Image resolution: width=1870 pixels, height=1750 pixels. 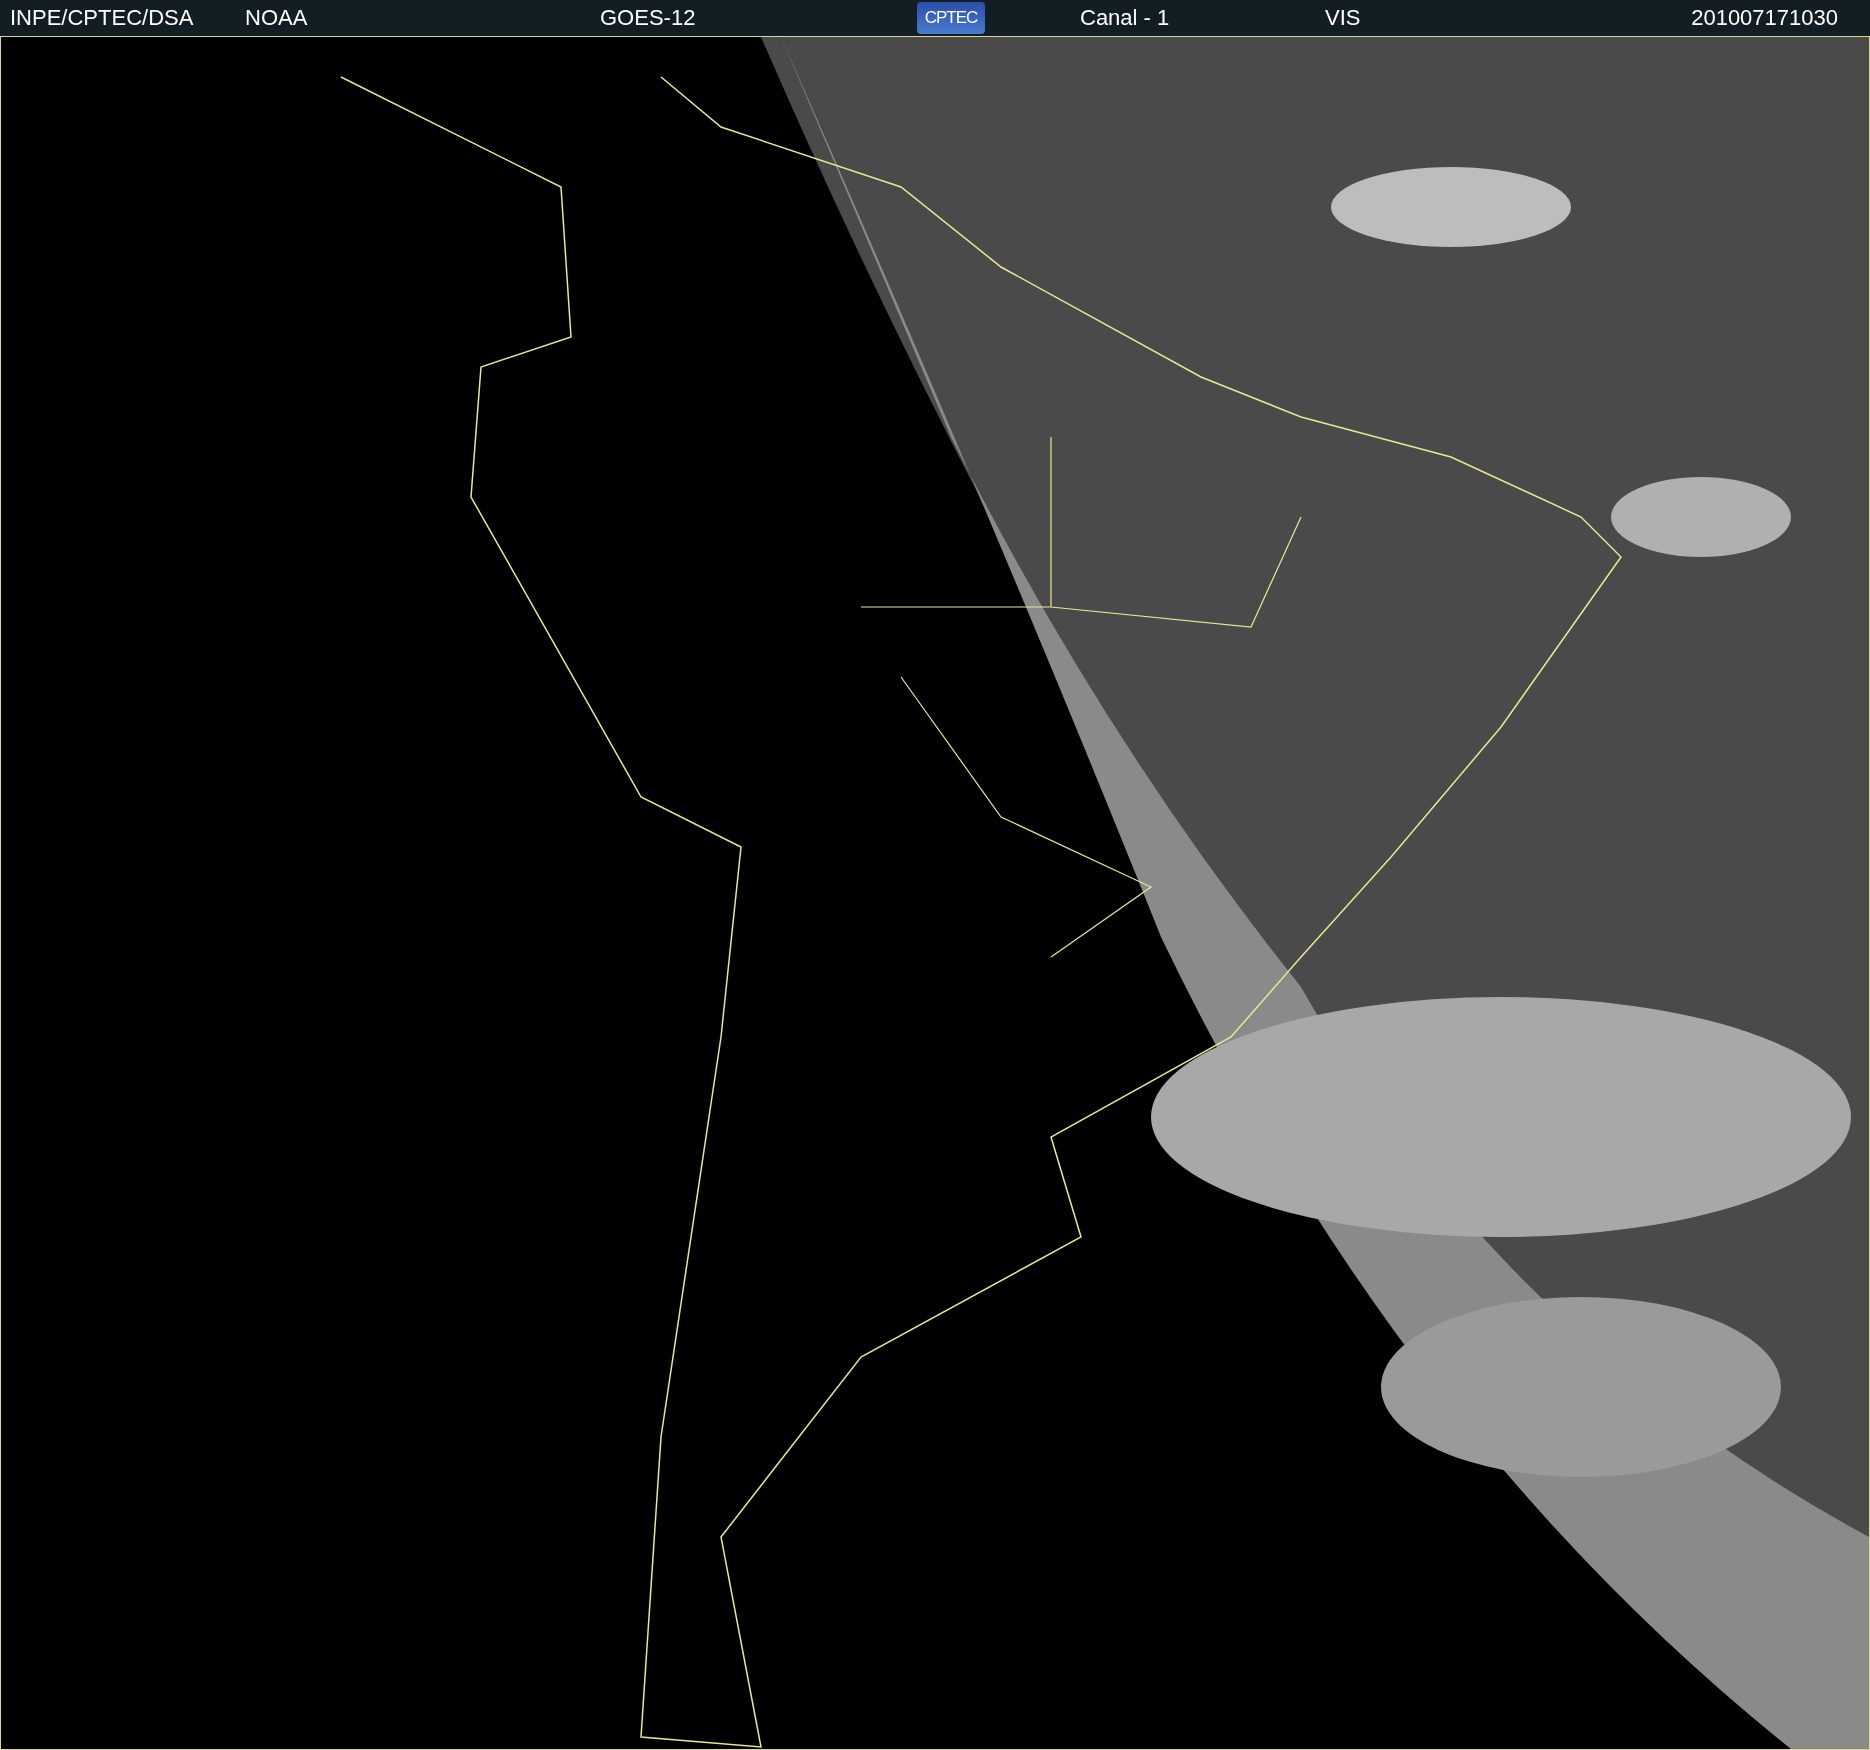 What do you see at coordinates (102, 18) in the screenshot?
I see `source-label: INPE/CPTEC/DSA` at bounding box center [102, 18].